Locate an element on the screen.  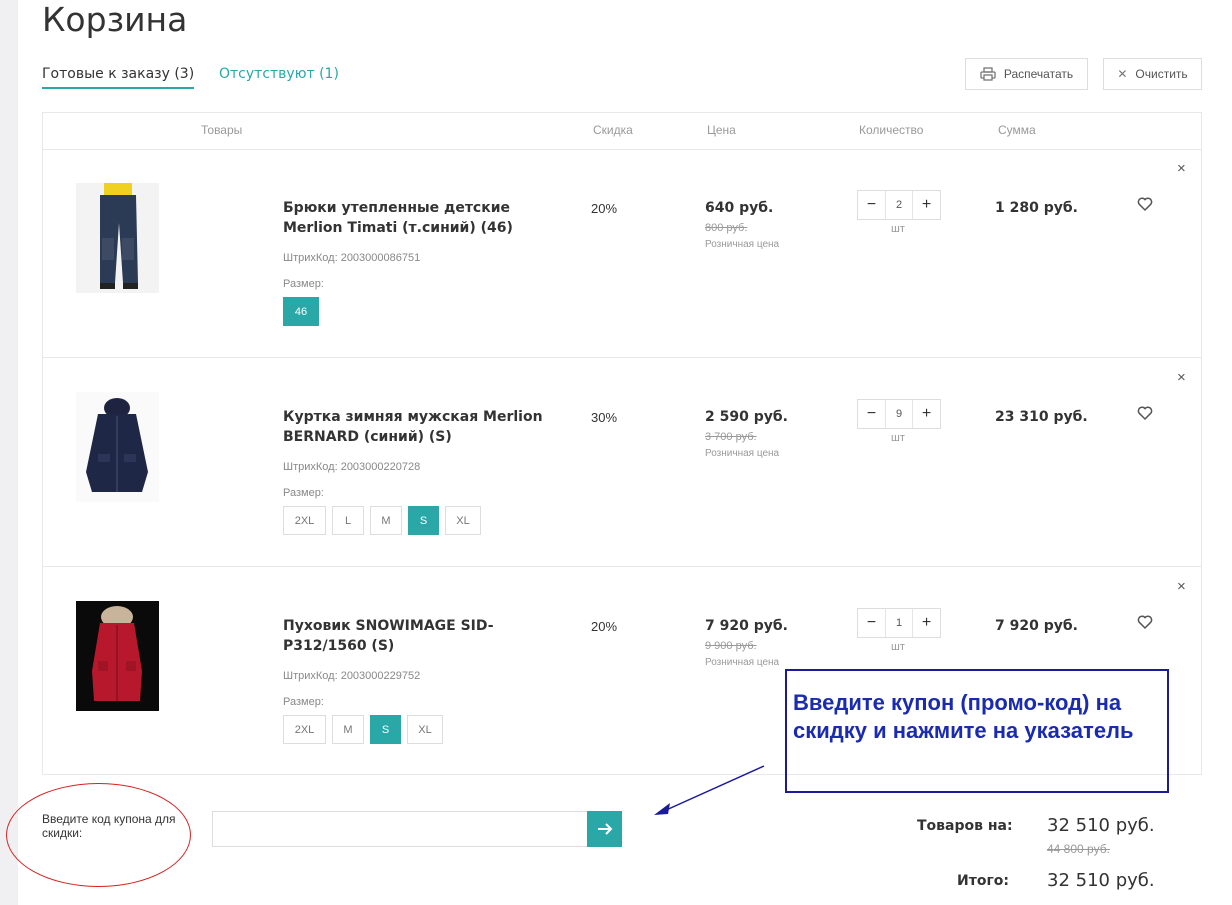
quantity-stepper: − 9 + is located at coordinates (899, 414).